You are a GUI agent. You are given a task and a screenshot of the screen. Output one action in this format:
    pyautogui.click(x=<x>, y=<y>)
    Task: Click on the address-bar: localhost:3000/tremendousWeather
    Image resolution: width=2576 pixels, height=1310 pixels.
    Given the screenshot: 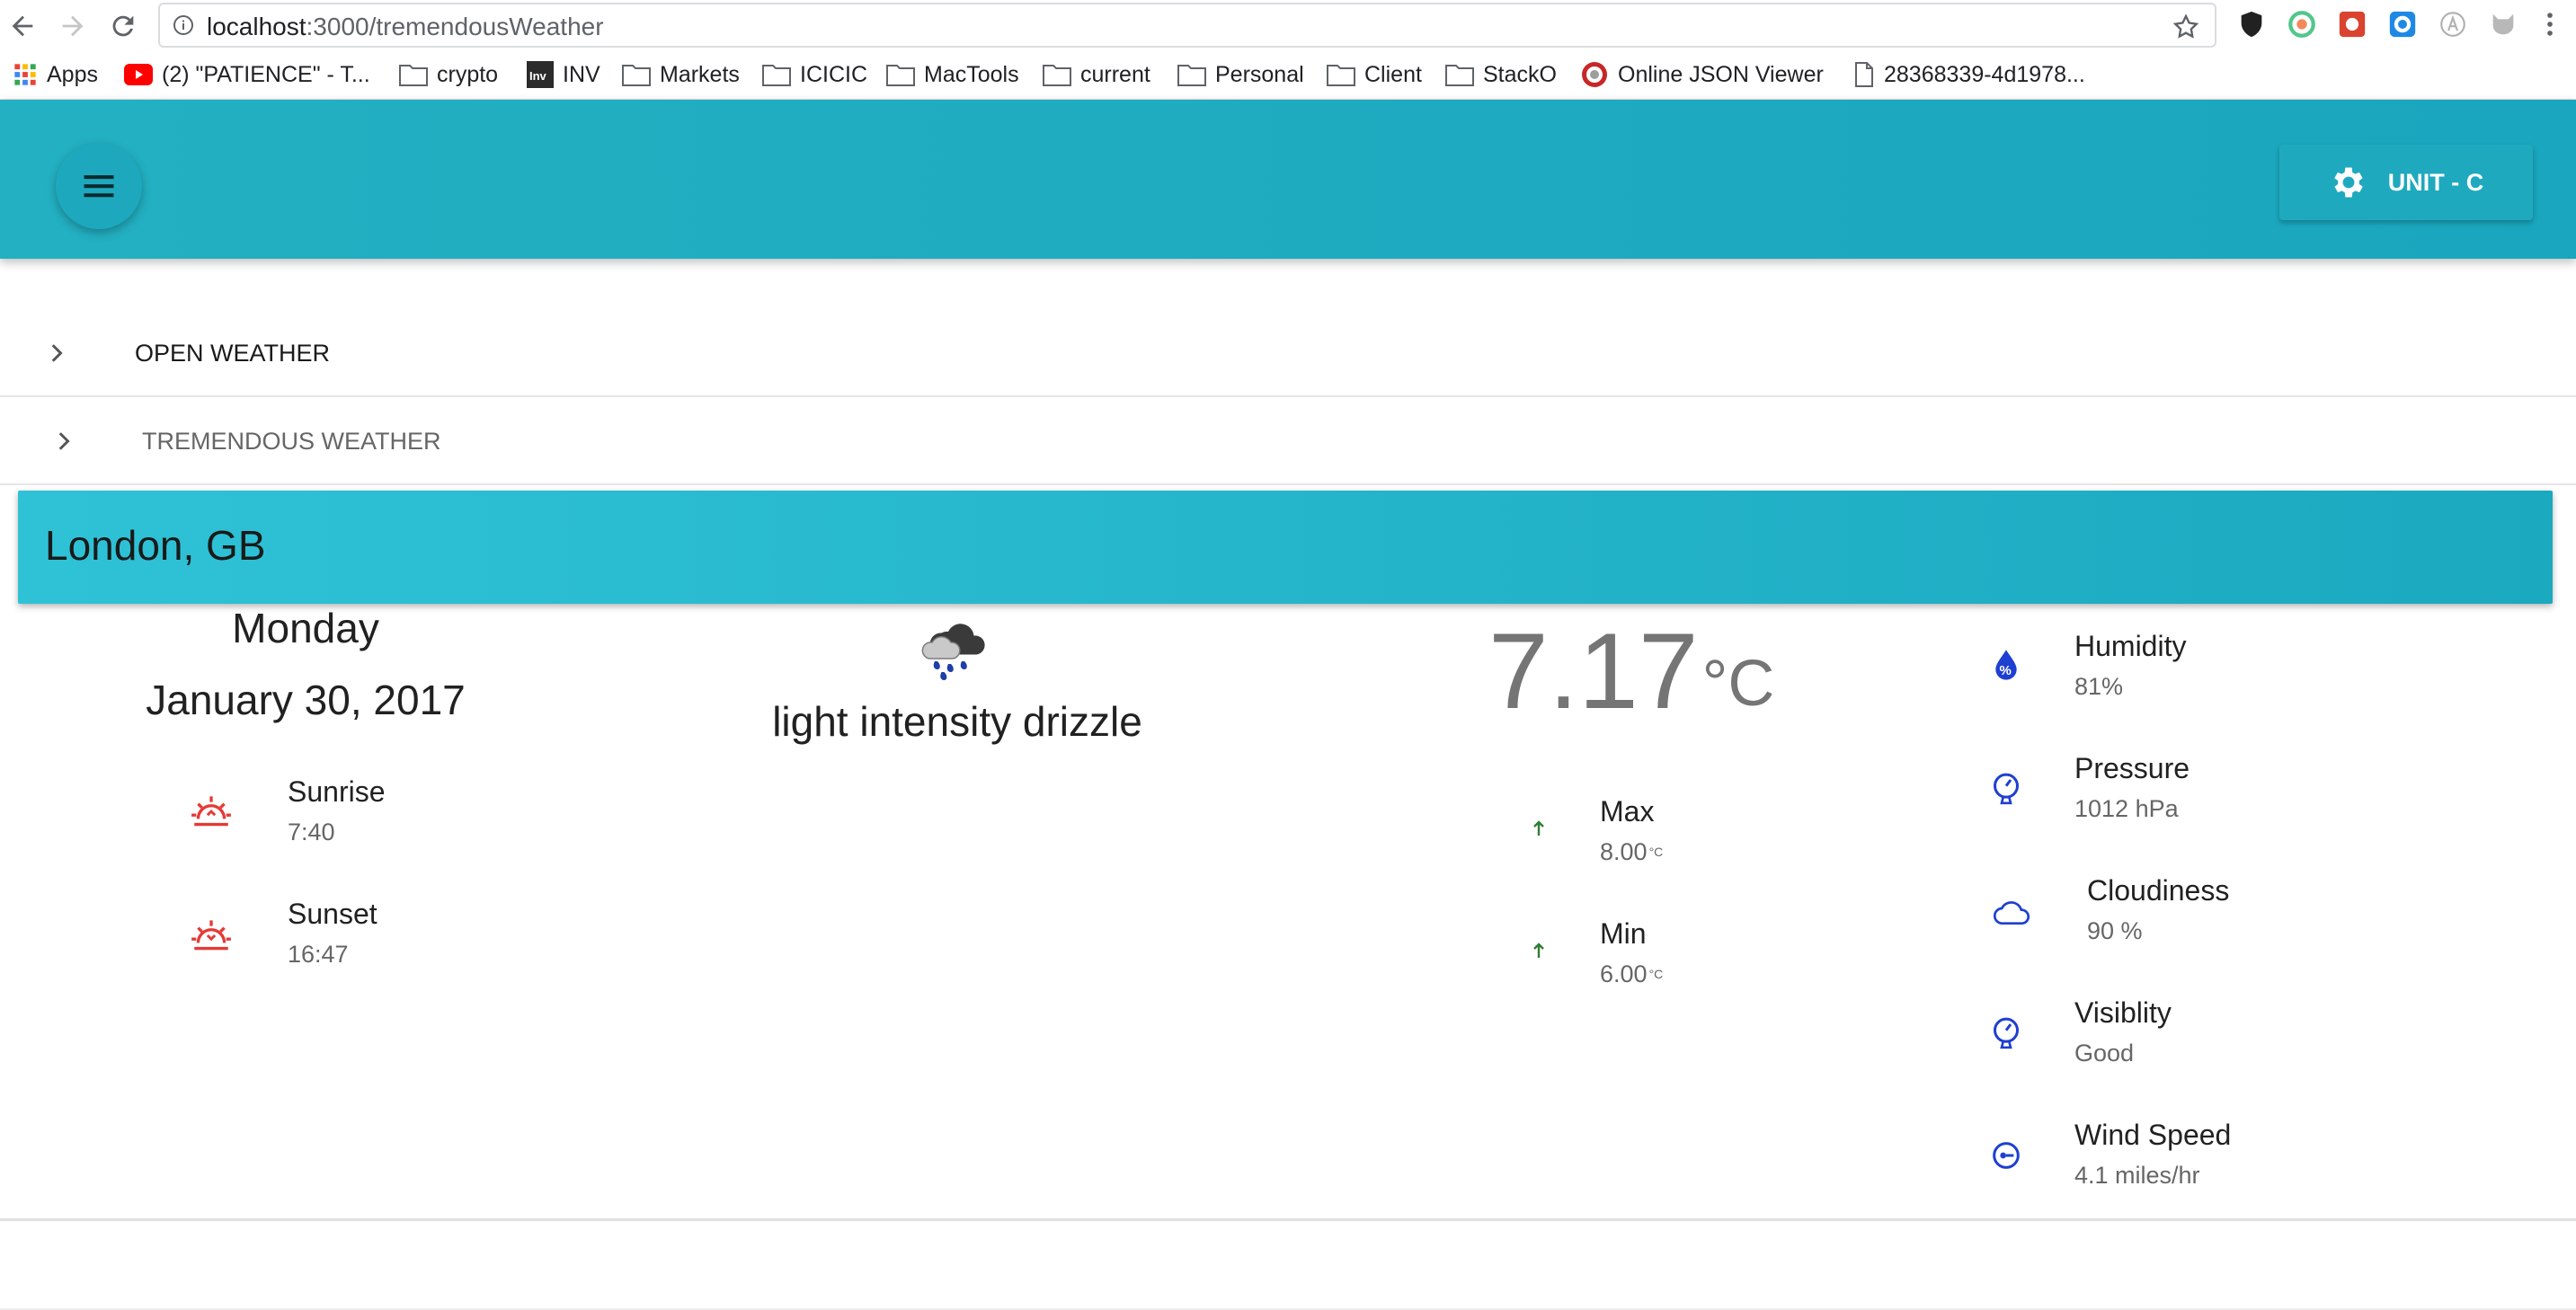 What is the action you would take?
    pyautogui.click(x=1187, y=25)
    